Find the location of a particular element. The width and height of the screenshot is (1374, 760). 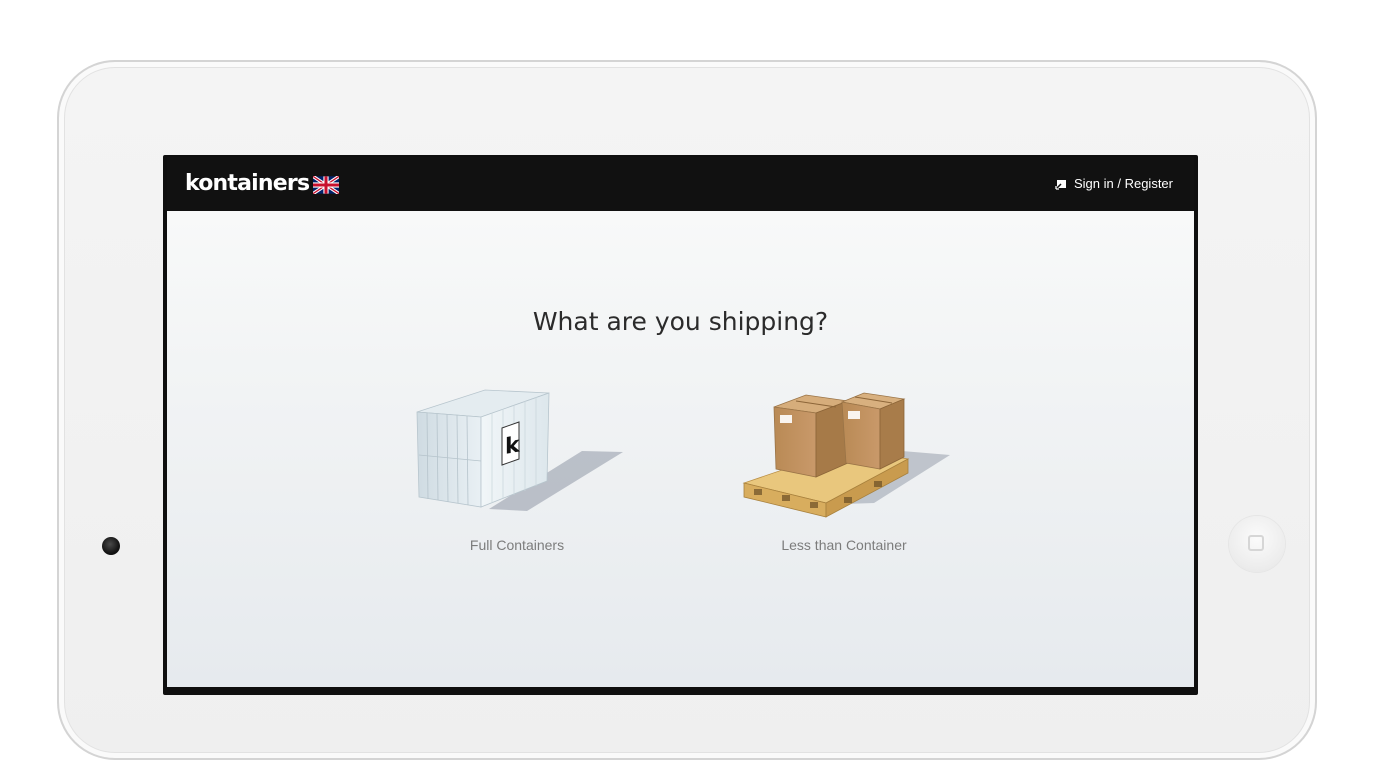

svg-text: k is located at coordinates (513, 445).